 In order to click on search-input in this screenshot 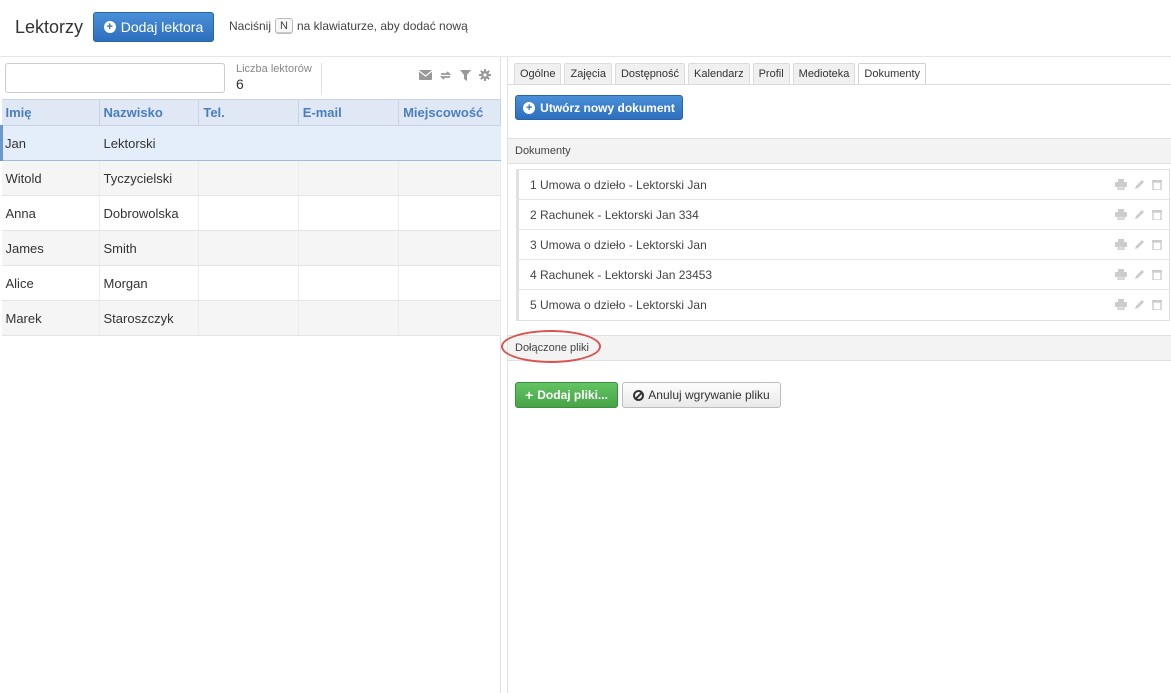, I will do `click(115, 78)`.